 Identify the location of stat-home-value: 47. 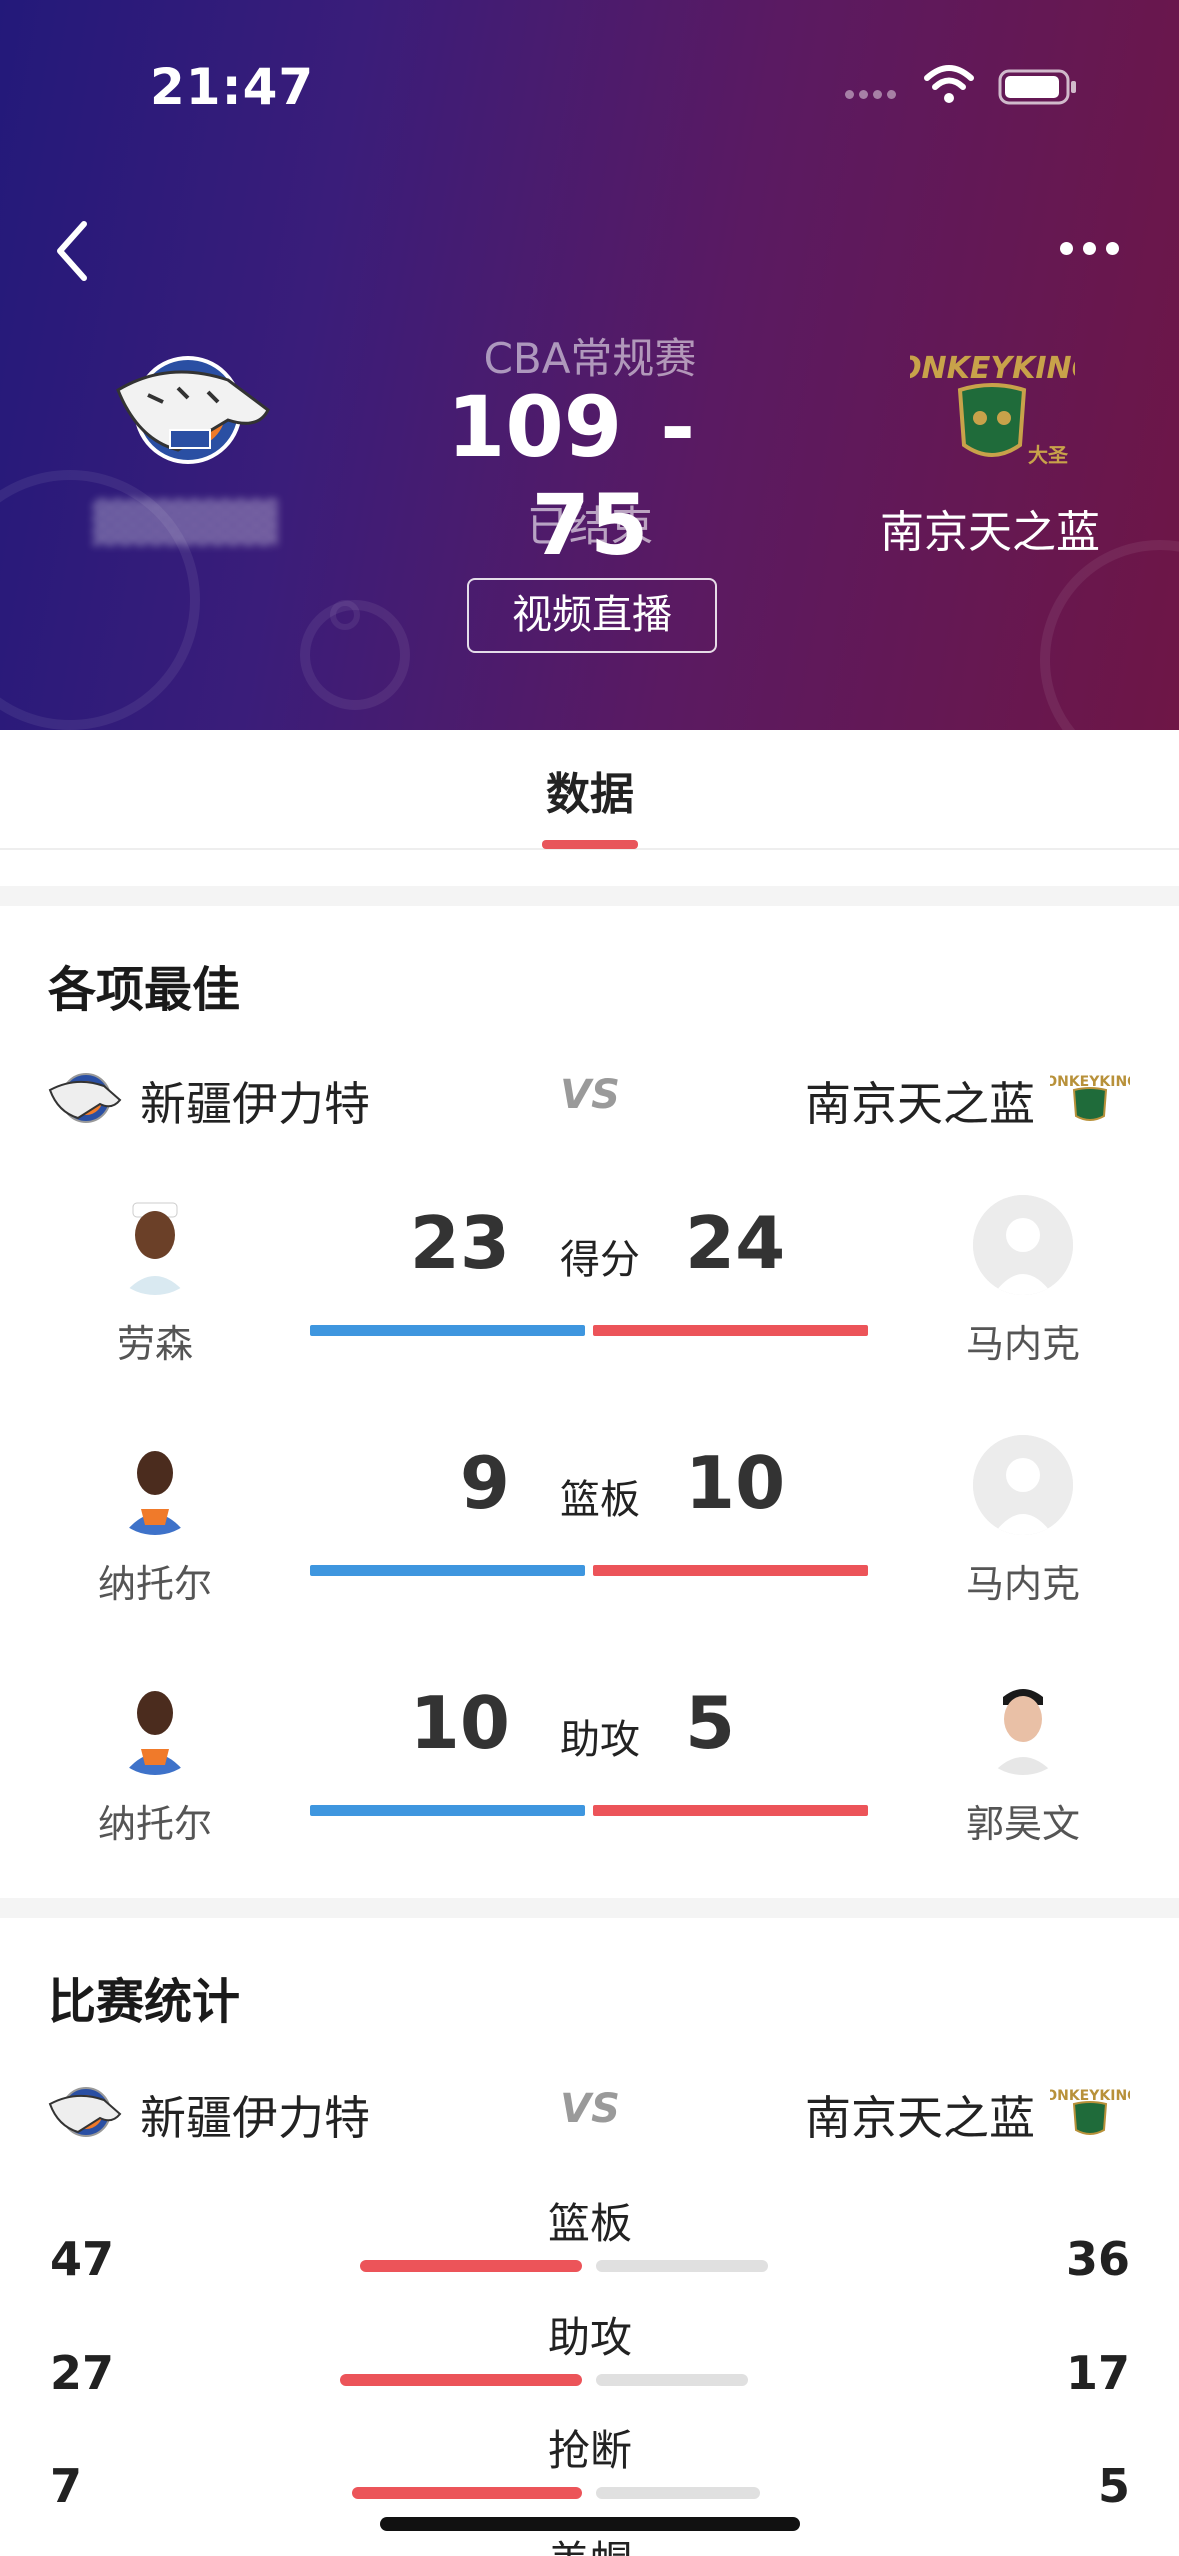
(82, 2259).